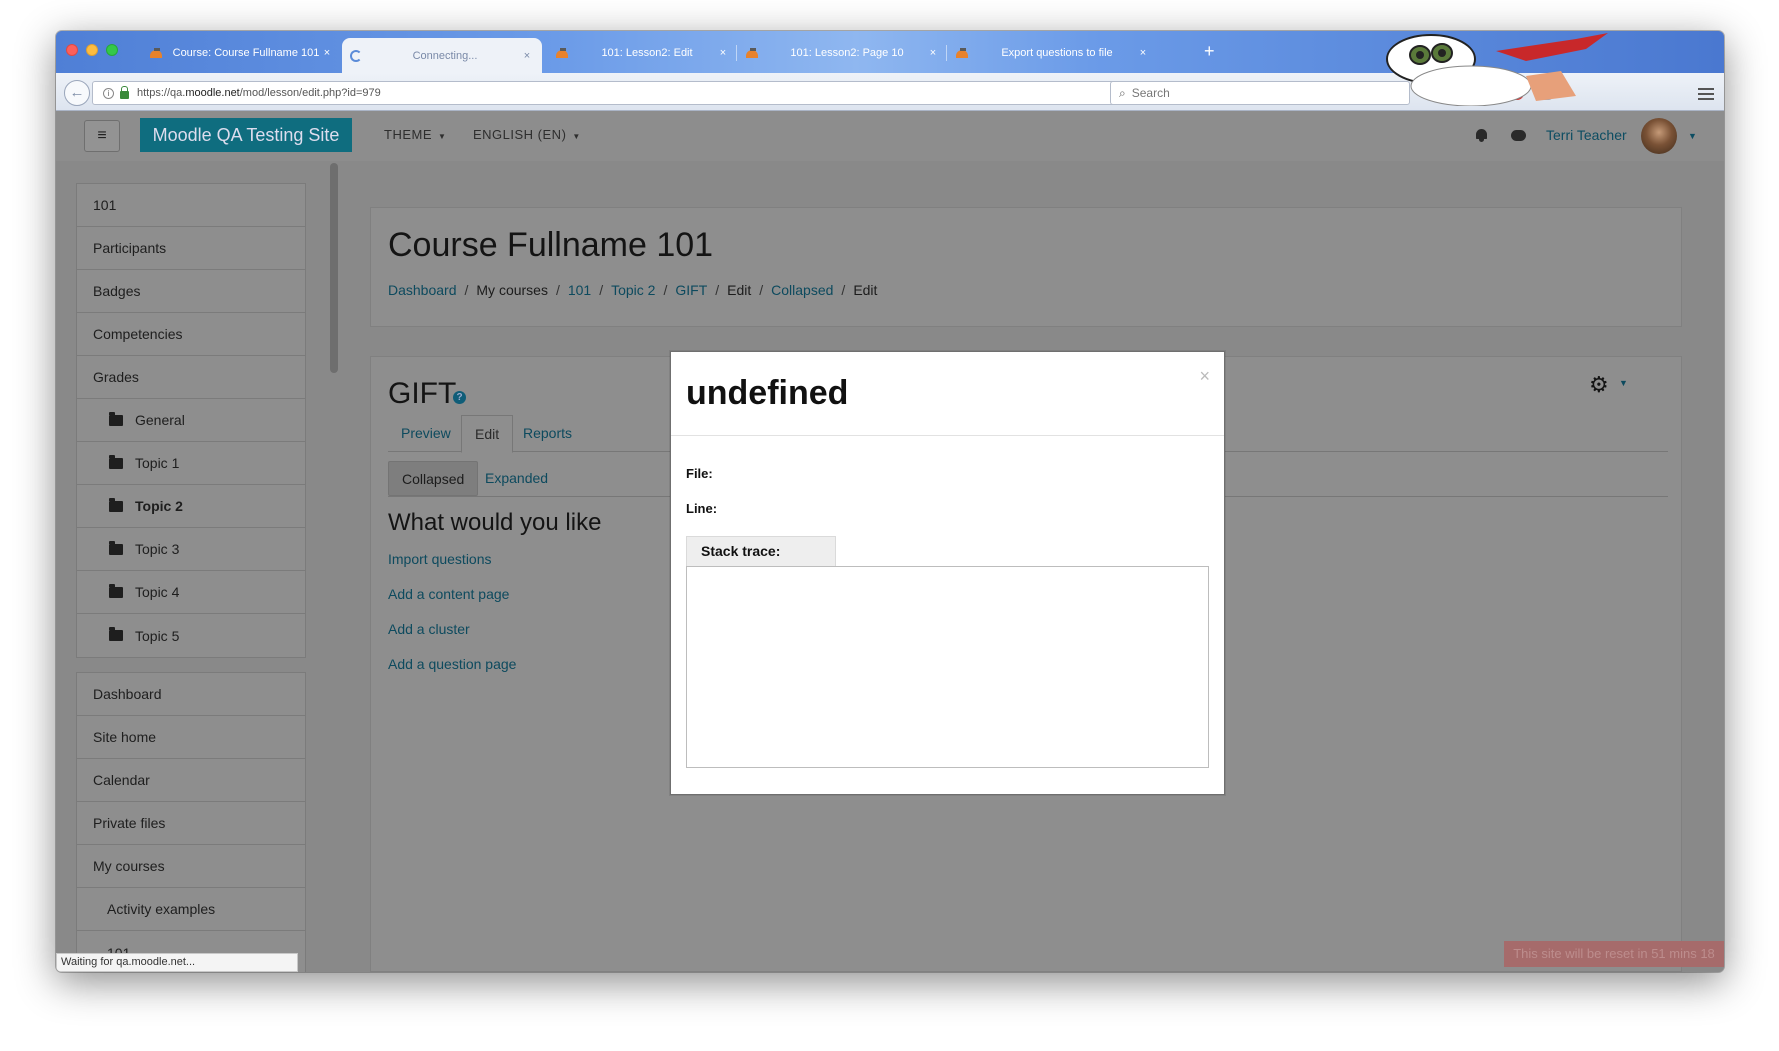 Image resolution: width=1779 pixels, height=1051 pixels. I want to click on drawer-toggle-button: ≡, so click(102, 136).